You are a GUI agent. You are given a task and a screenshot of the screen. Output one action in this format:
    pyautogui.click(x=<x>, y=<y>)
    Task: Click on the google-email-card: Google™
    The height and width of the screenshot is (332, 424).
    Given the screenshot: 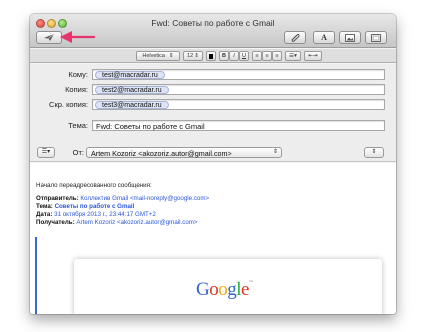 What is the action you would take?
    pyautogui.click(x=228, y=286)
    